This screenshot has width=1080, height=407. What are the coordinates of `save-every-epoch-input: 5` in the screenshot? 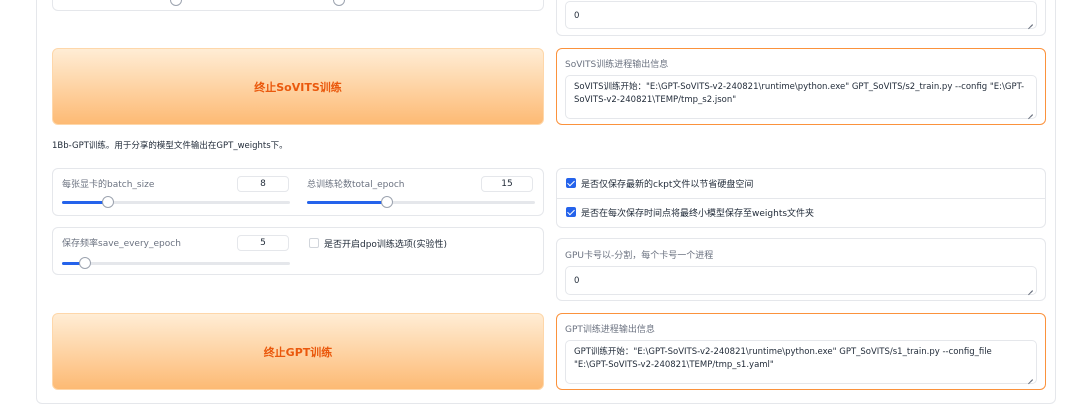 It's located at (263, 243).